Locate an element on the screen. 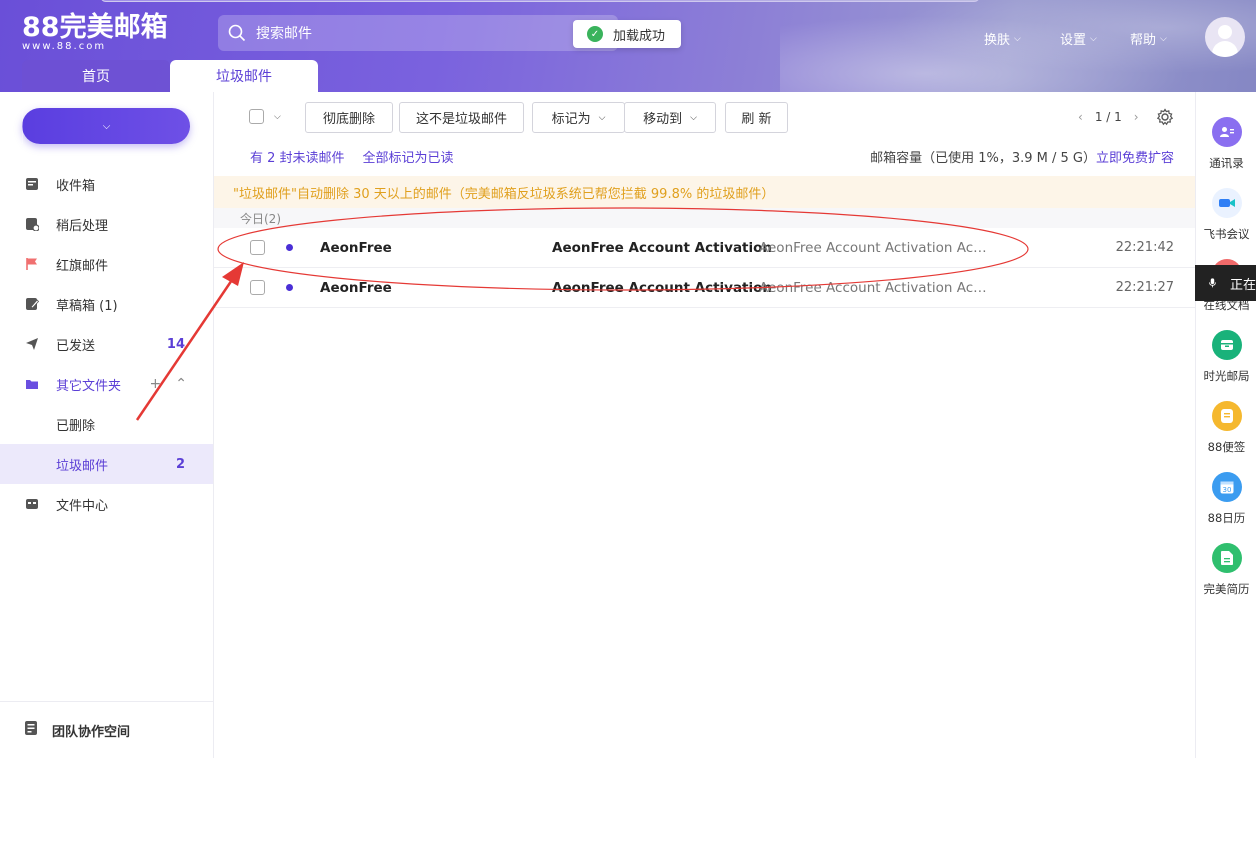  not-spam-button: 这不是垃圾邮件 is located at coordinates (461, 117).